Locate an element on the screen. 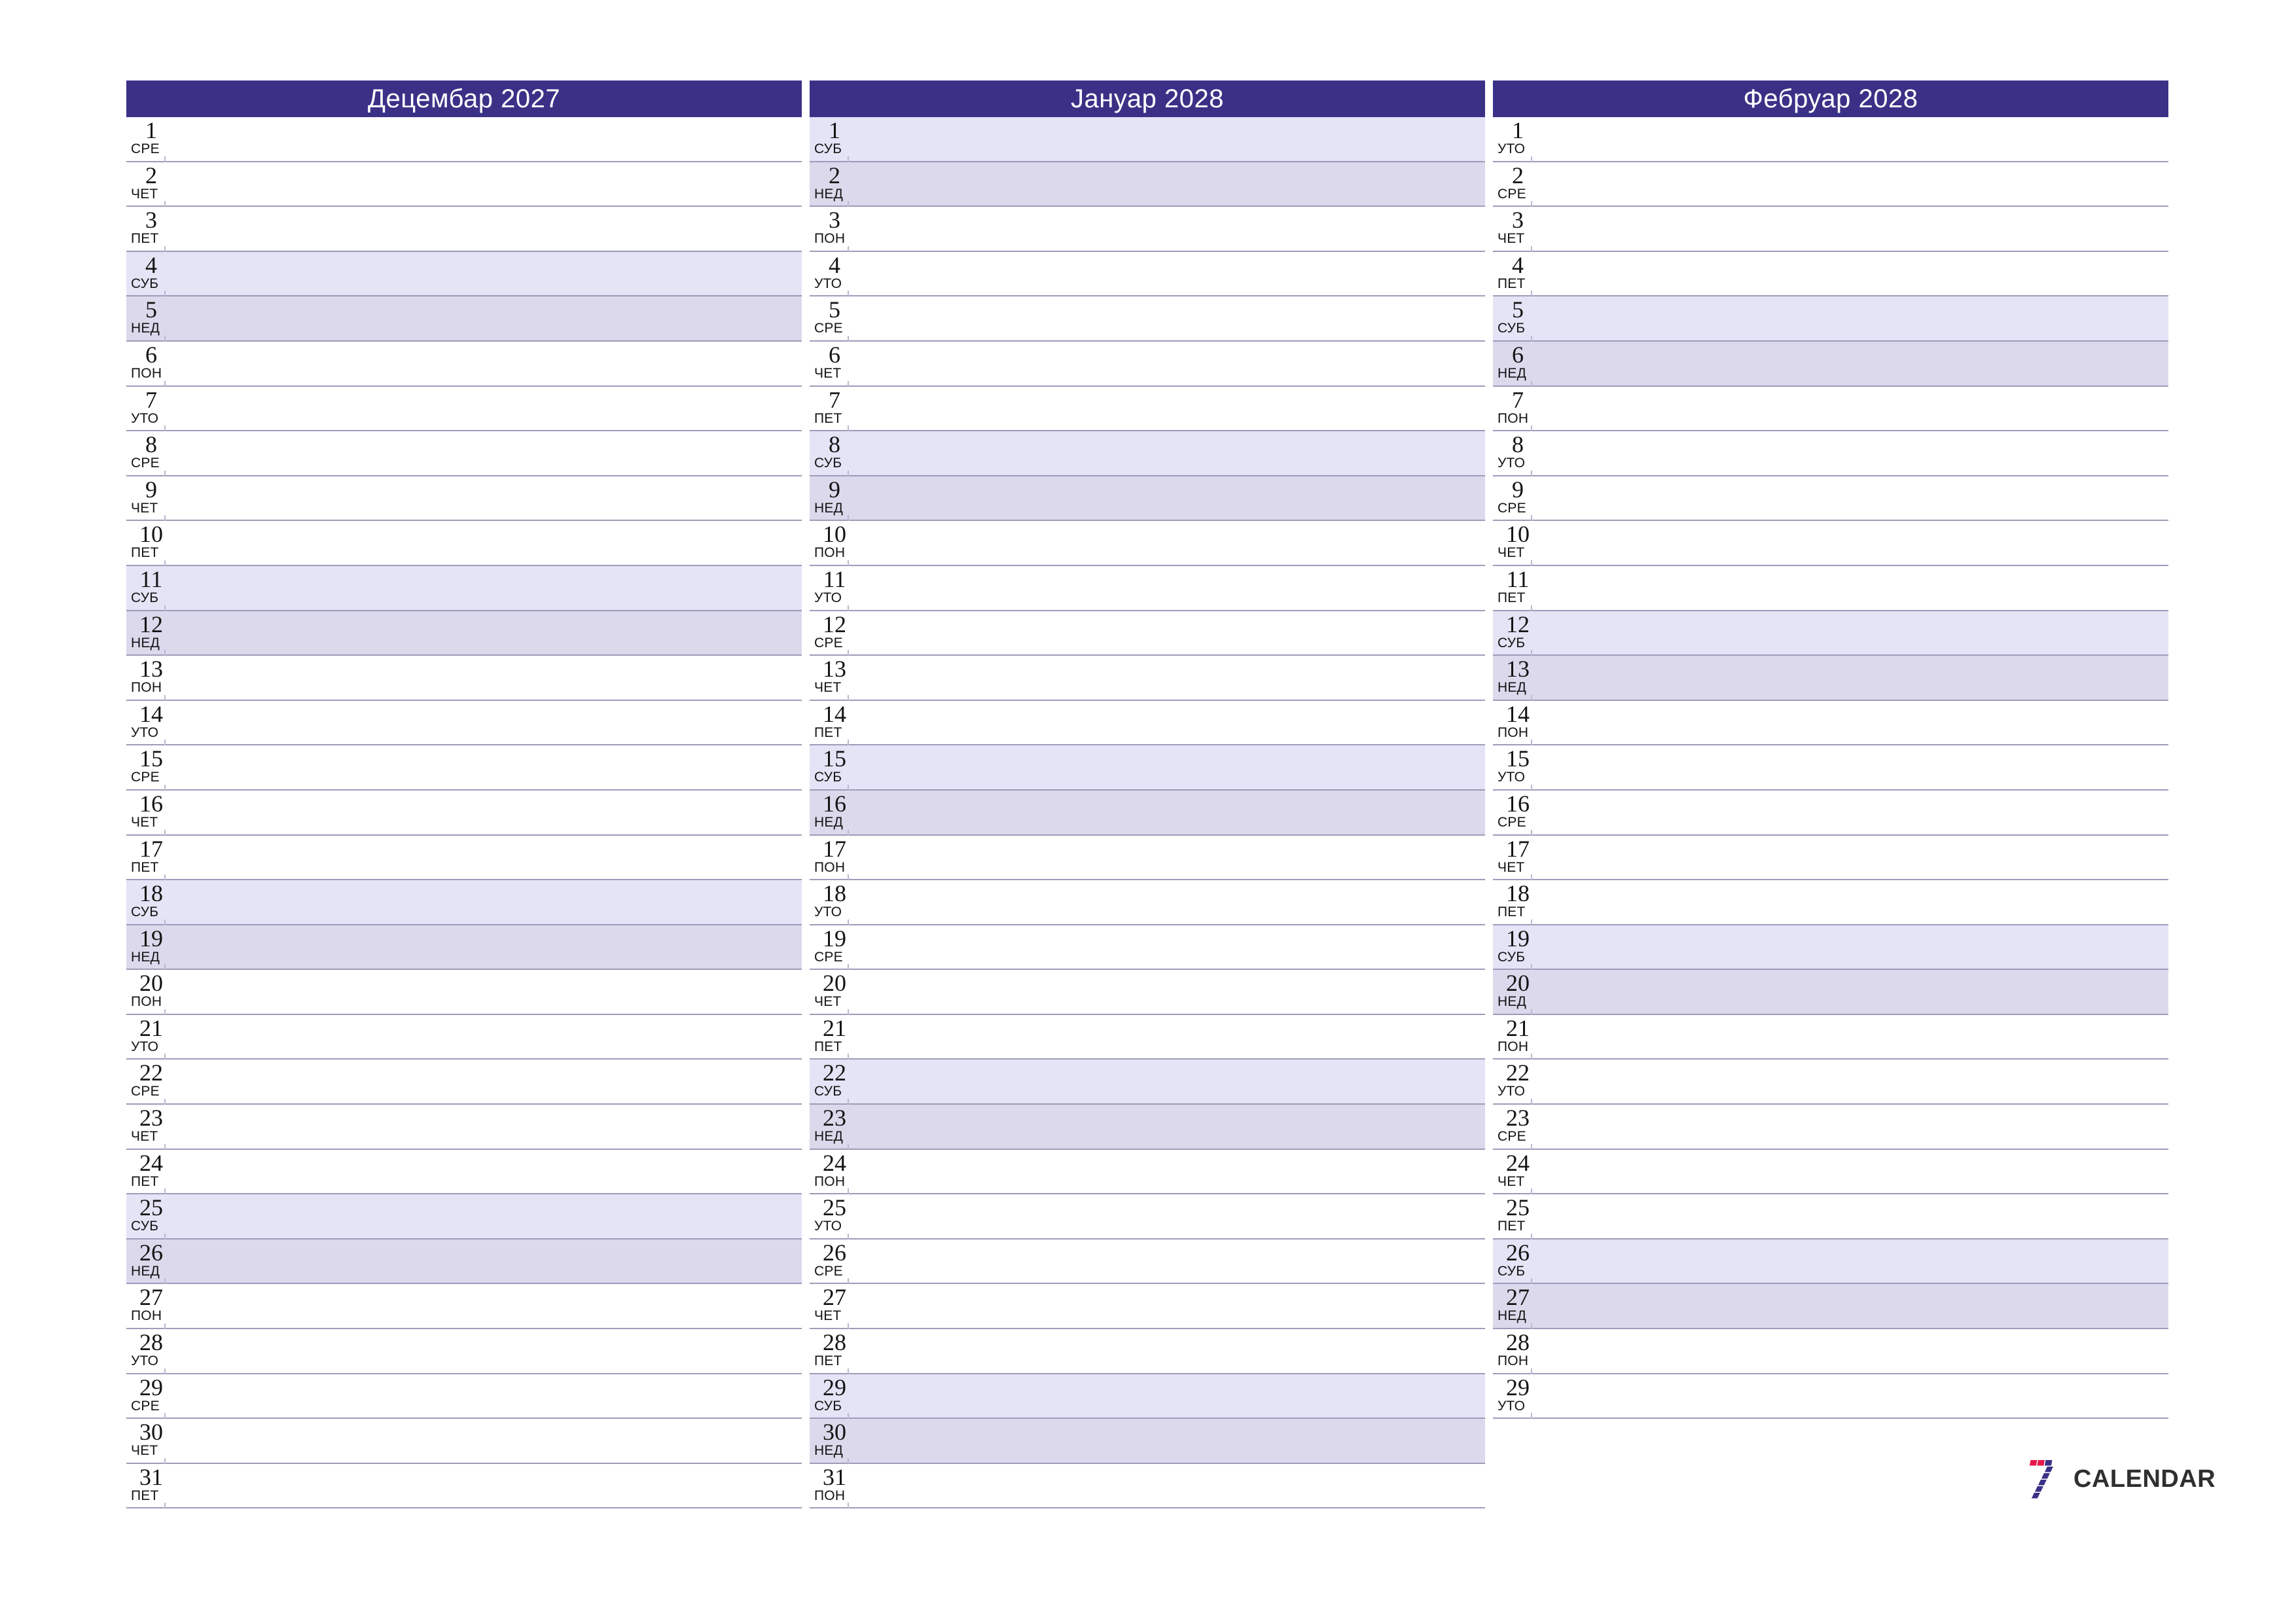  day-row: 31 ПЕТ is located at coordinates (464, 1486).